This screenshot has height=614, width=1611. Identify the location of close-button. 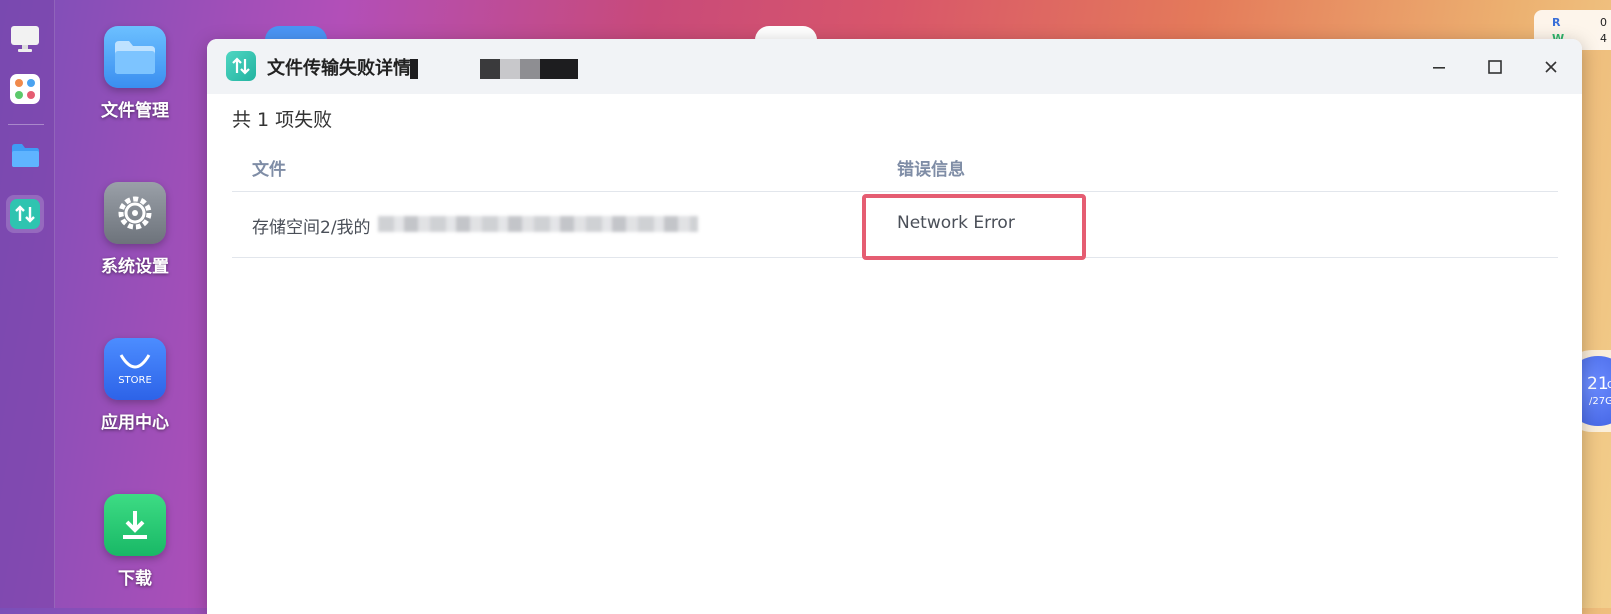
(1551, 67).